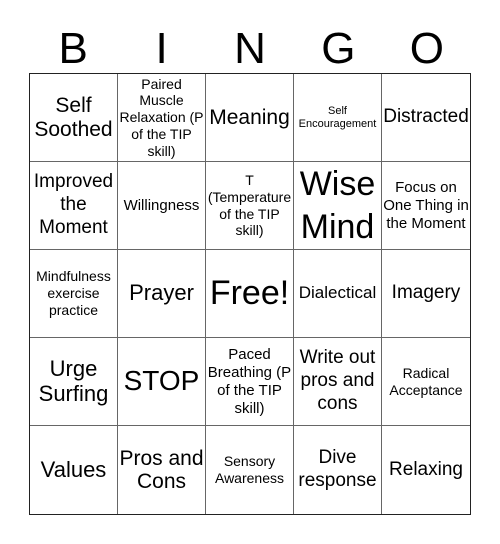  Describe the element at coordinates (162, 470) in the screenshot. I see `bingo-cell: Pros and Cons` at that location.